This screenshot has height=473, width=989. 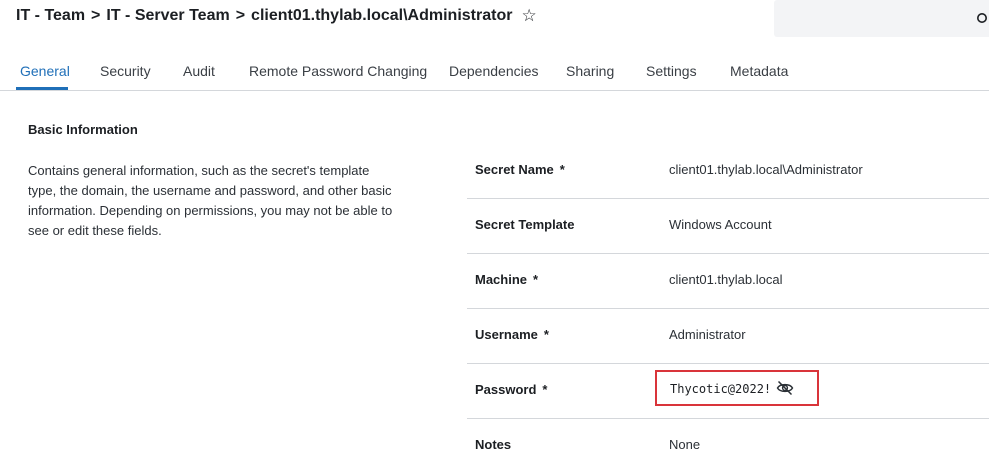 I want to click on field-label: Username *, so click(x=512, y=334).